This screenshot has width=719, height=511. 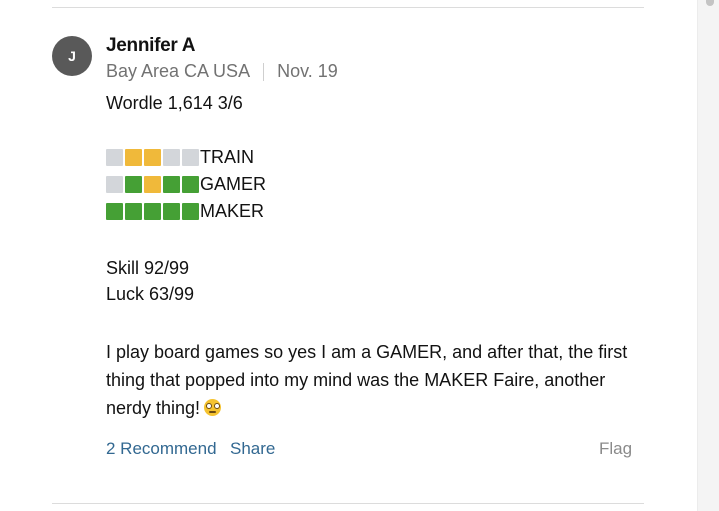 I want to click on skill-line: Skill 92/99, so click(x=148, y=268).